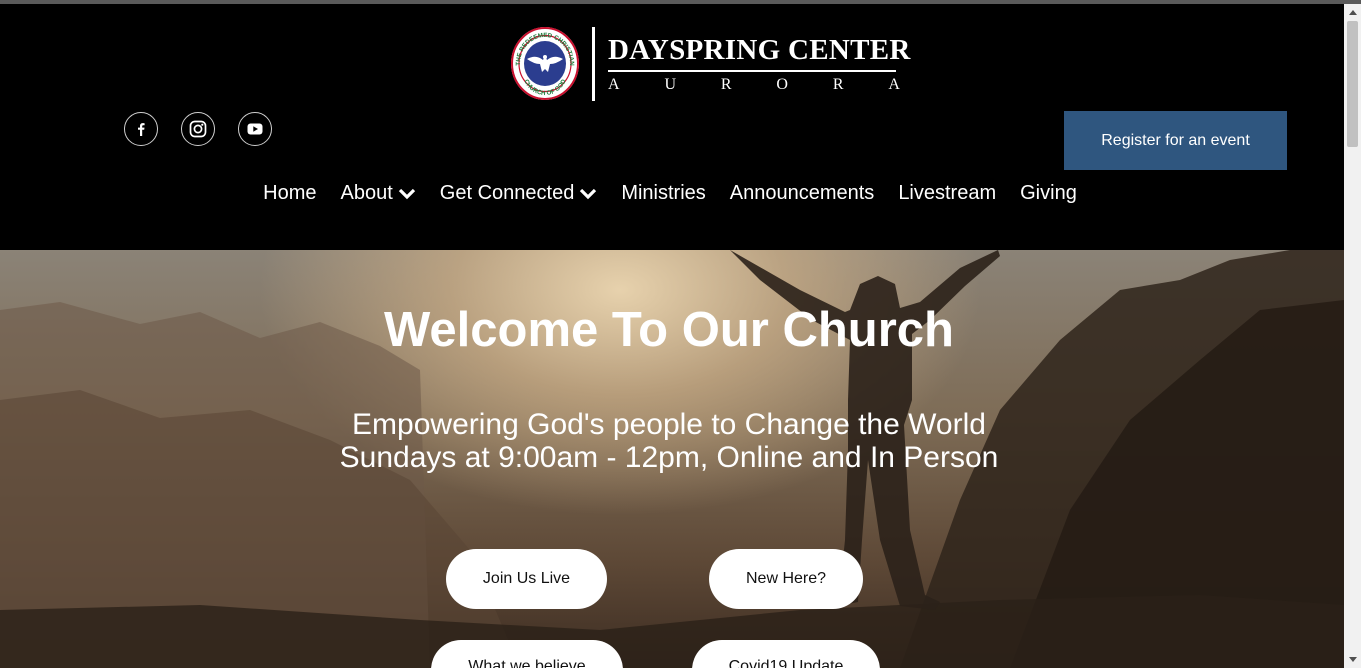  I want to click on brand-title: DAYSPRING CENTER, so click(759, 50).